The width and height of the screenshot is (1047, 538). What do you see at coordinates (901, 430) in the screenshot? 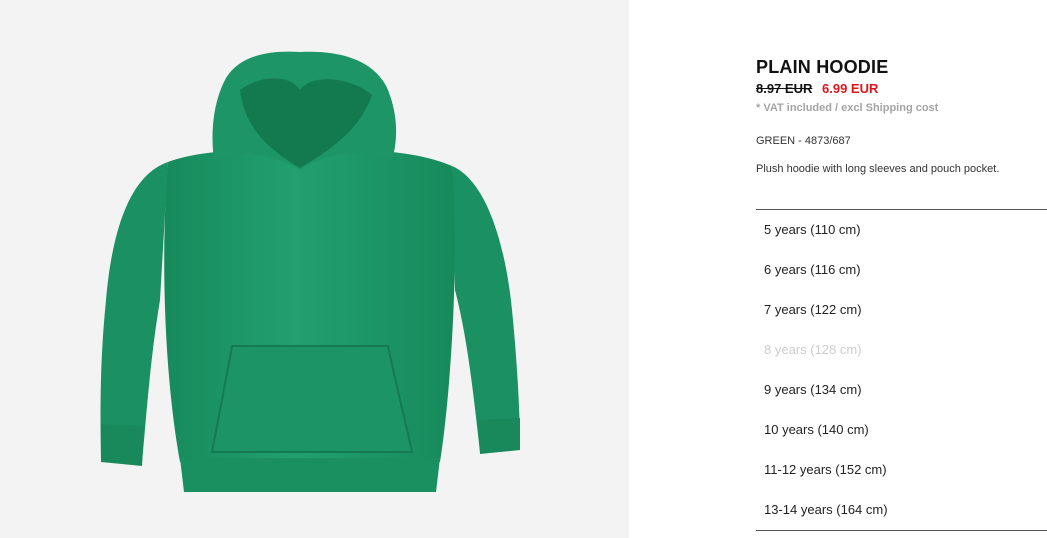
I see `size-option: 10 years (140 cm)` at bounding box center [901, 430].